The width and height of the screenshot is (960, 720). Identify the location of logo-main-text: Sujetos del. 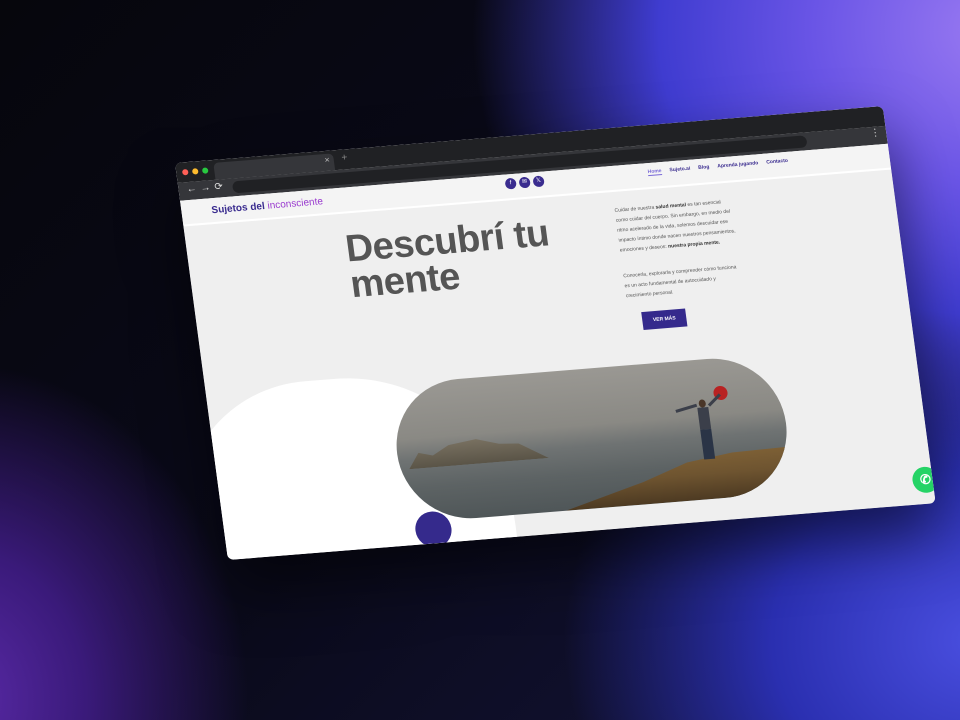
(239, 208).